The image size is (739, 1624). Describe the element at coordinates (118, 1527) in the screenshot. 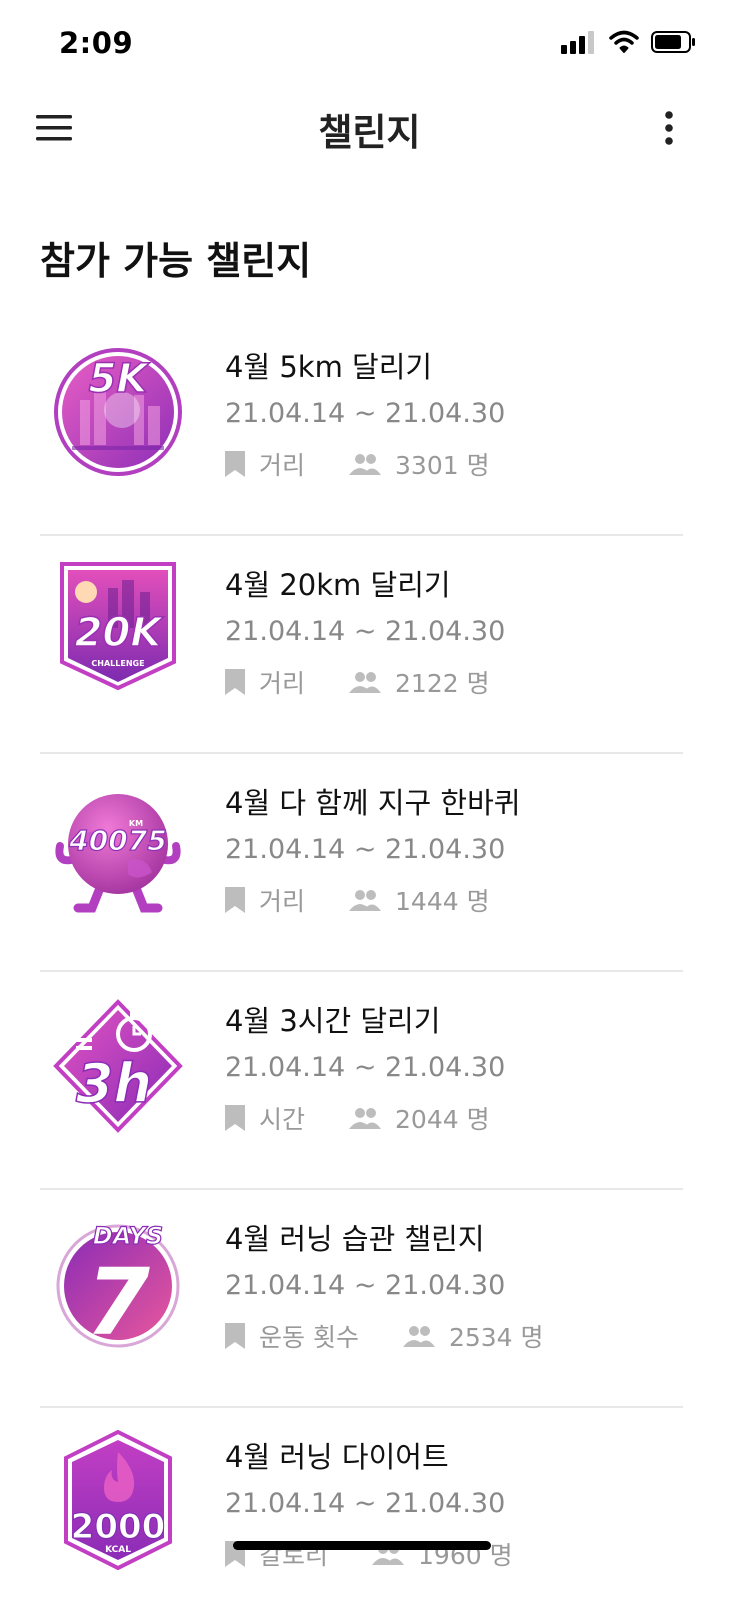

I see `svg-text: 2000` at that location.